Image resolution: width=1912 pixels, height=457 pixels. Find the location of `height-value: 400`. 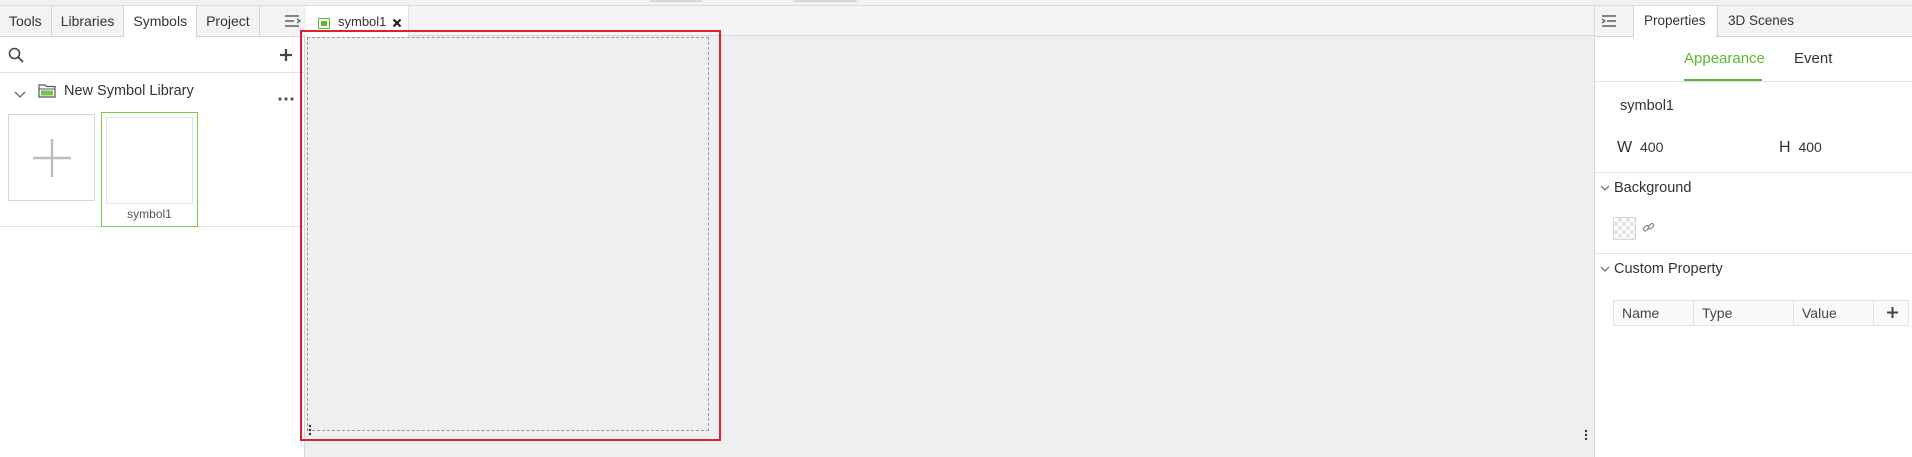

height-value: 400 is located at coordinates (1809, 147).